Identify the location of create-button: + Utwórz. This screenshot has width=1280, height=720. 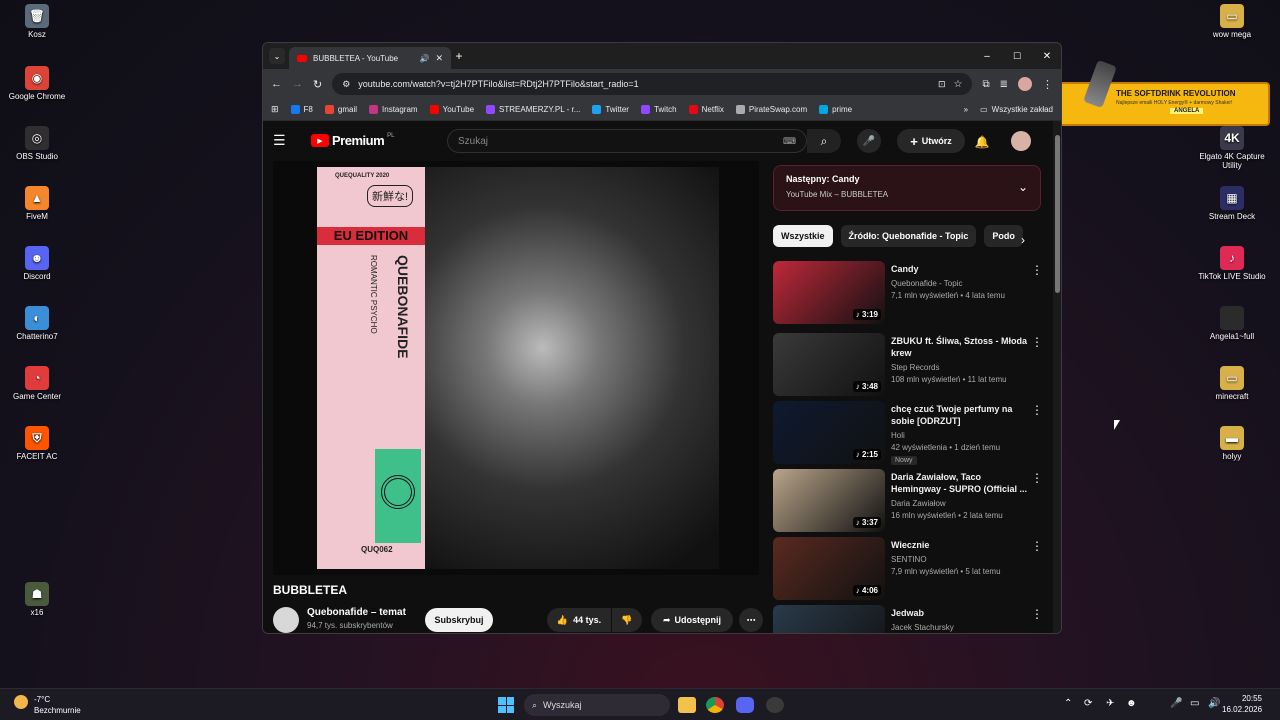
(931, 141).